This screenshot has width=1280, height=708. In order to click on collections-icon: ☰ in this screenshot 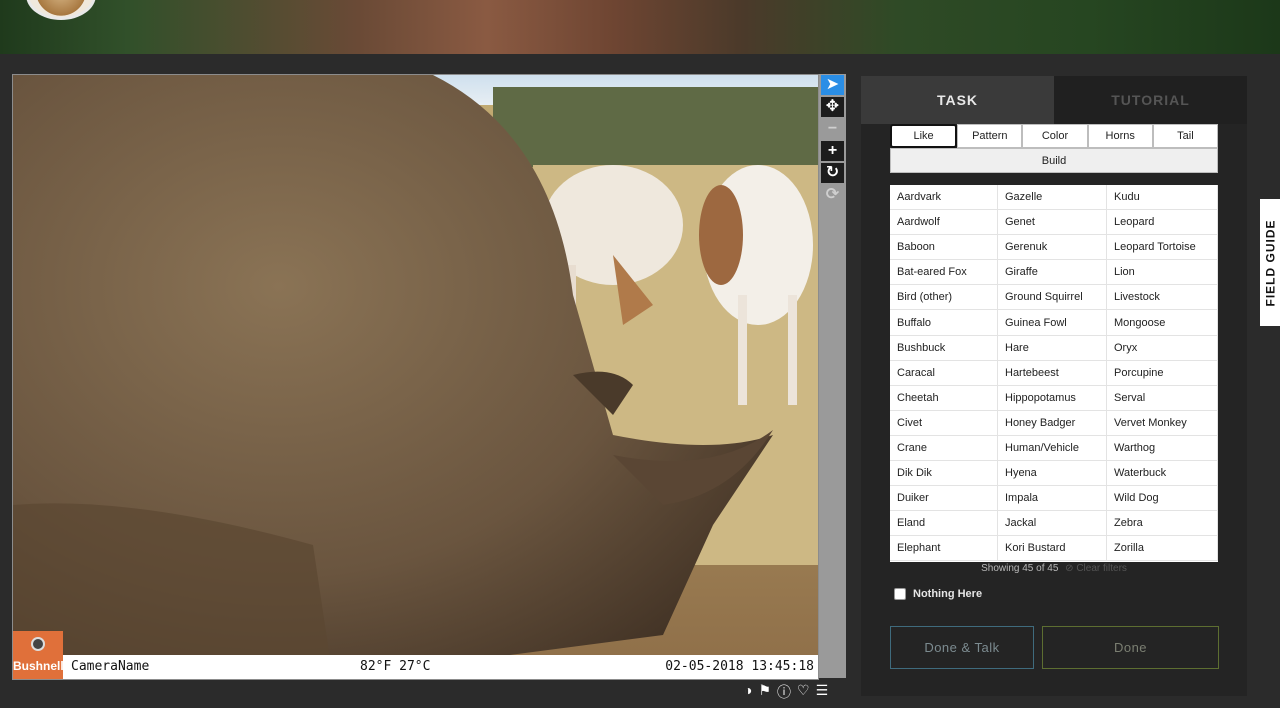, I will do `click(822, 692)`.